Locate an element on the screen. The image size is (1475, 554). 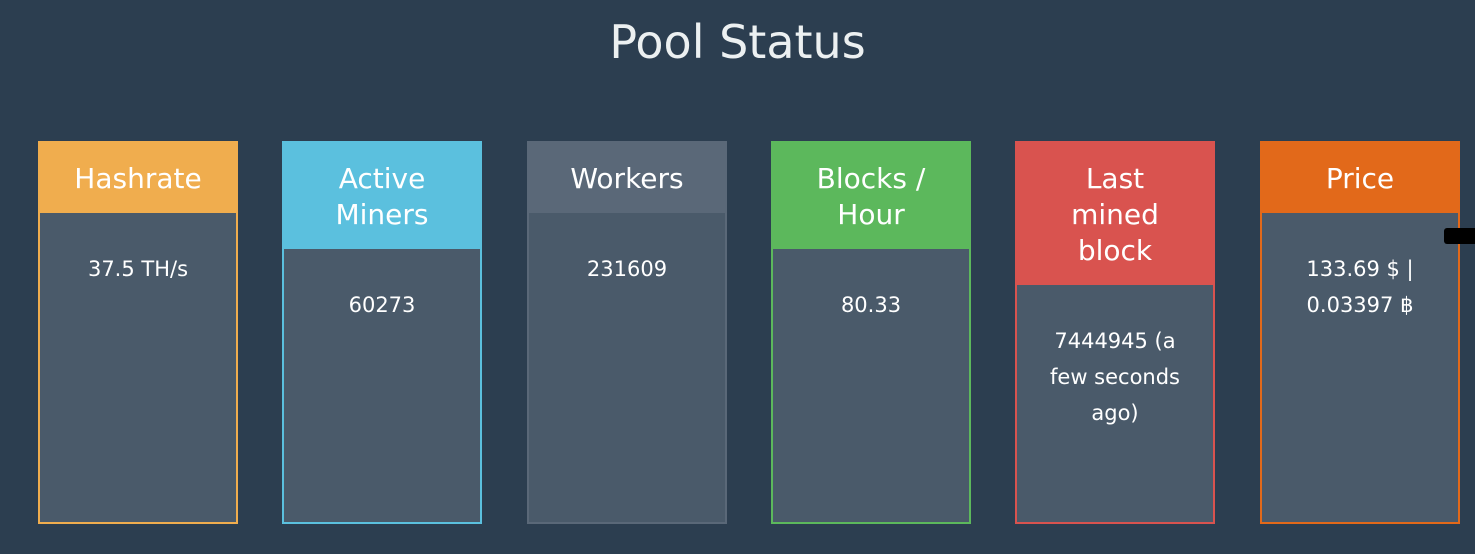
hashrate-heading: Hashrate is located at coordinates (138, 178).